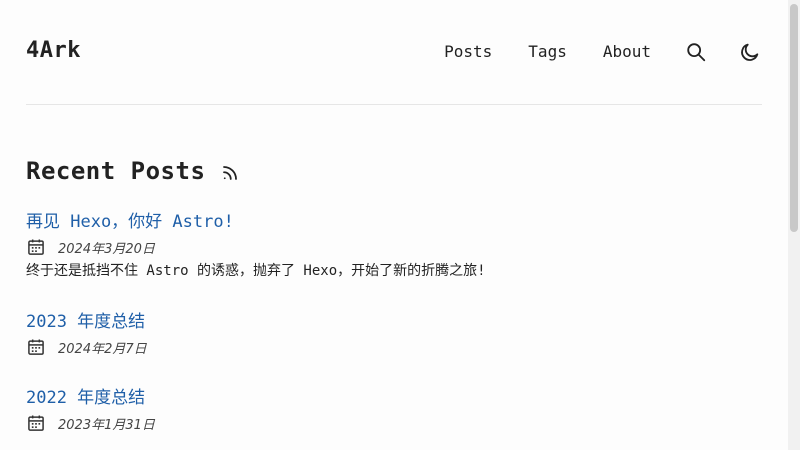  Describe the element at coordinates (627, 52) in the screenshot. I see `nav-link-about: About` at that location.